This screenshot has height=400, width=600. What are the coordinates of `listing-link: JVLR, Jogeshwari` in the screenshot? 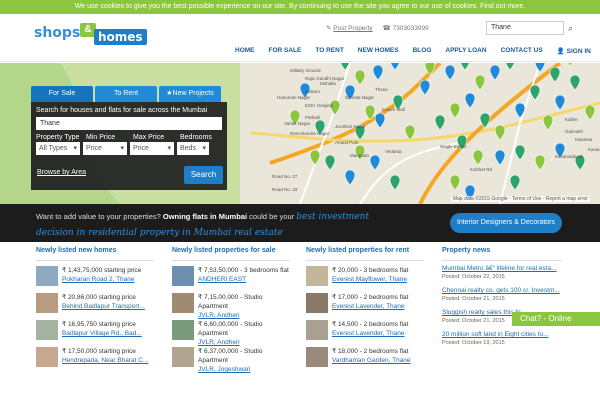 It's located at (244, 369).